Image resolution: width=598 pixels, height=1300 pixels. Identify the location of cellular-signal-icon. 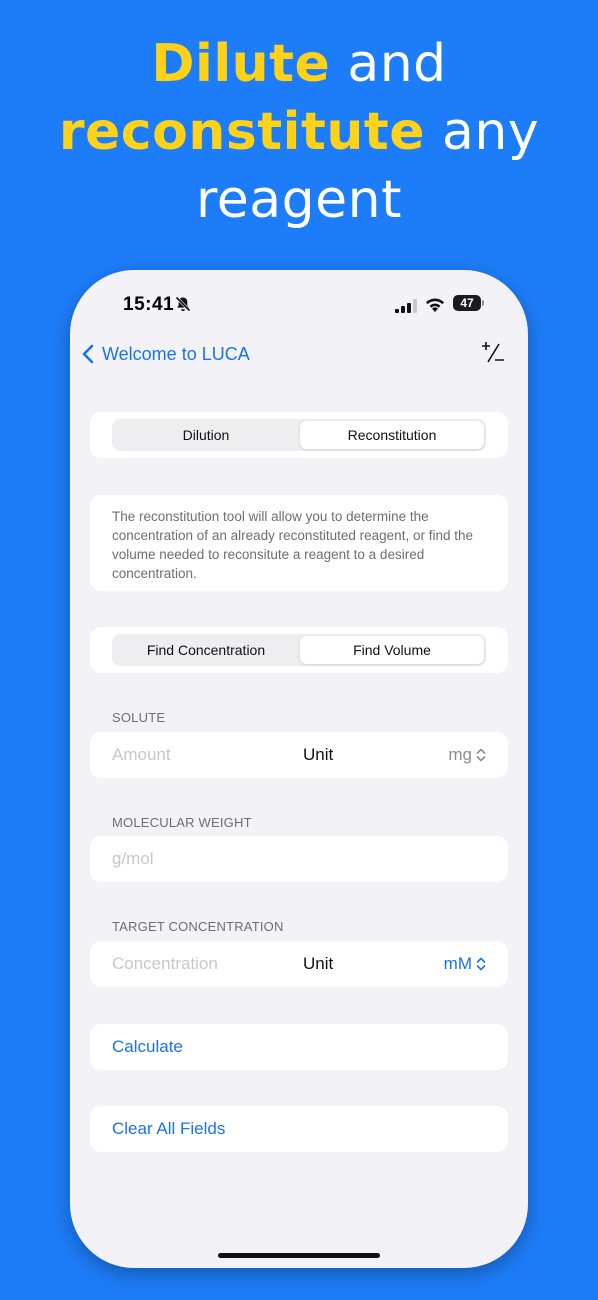
(406, 306).